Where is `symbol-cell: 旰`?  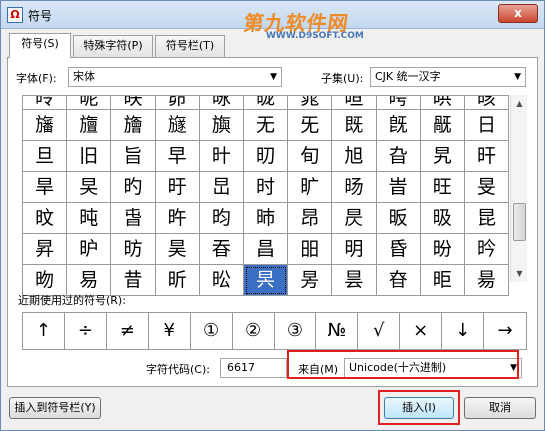 symbol-cell: 旰 is located at coordinates (487, 156).